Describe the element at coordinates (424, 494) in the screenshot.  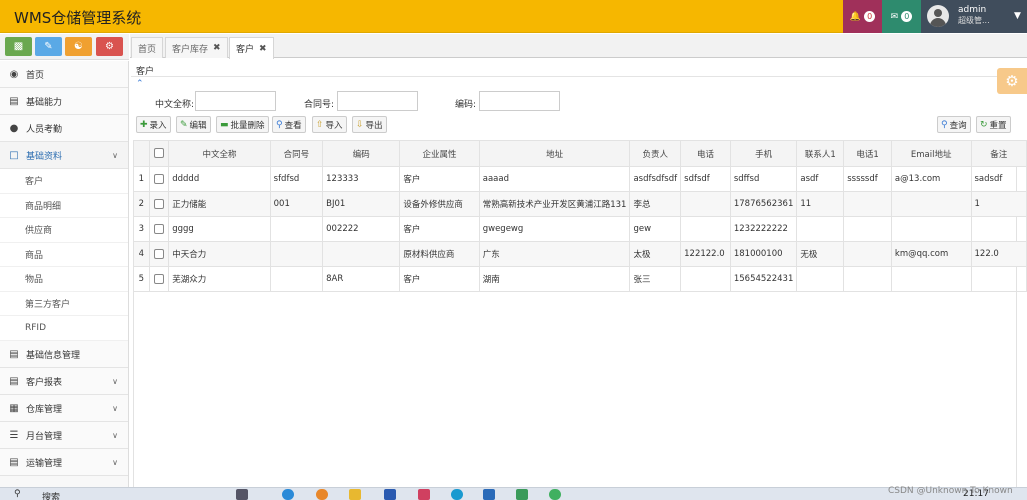
I see `app-icon` at that location.